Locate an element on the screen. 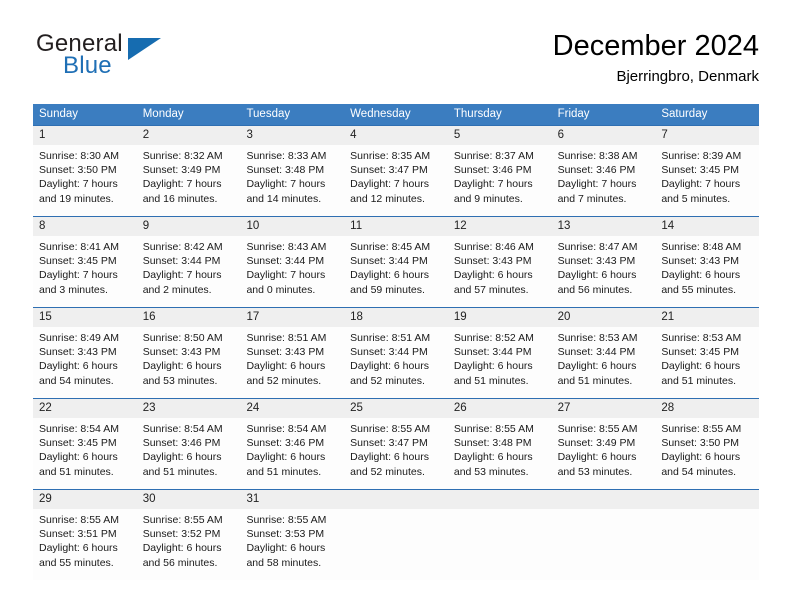 Image resolution: width=792 pixels, height=612 pixels. day-number: 26 is located at coordinates (500, 408).